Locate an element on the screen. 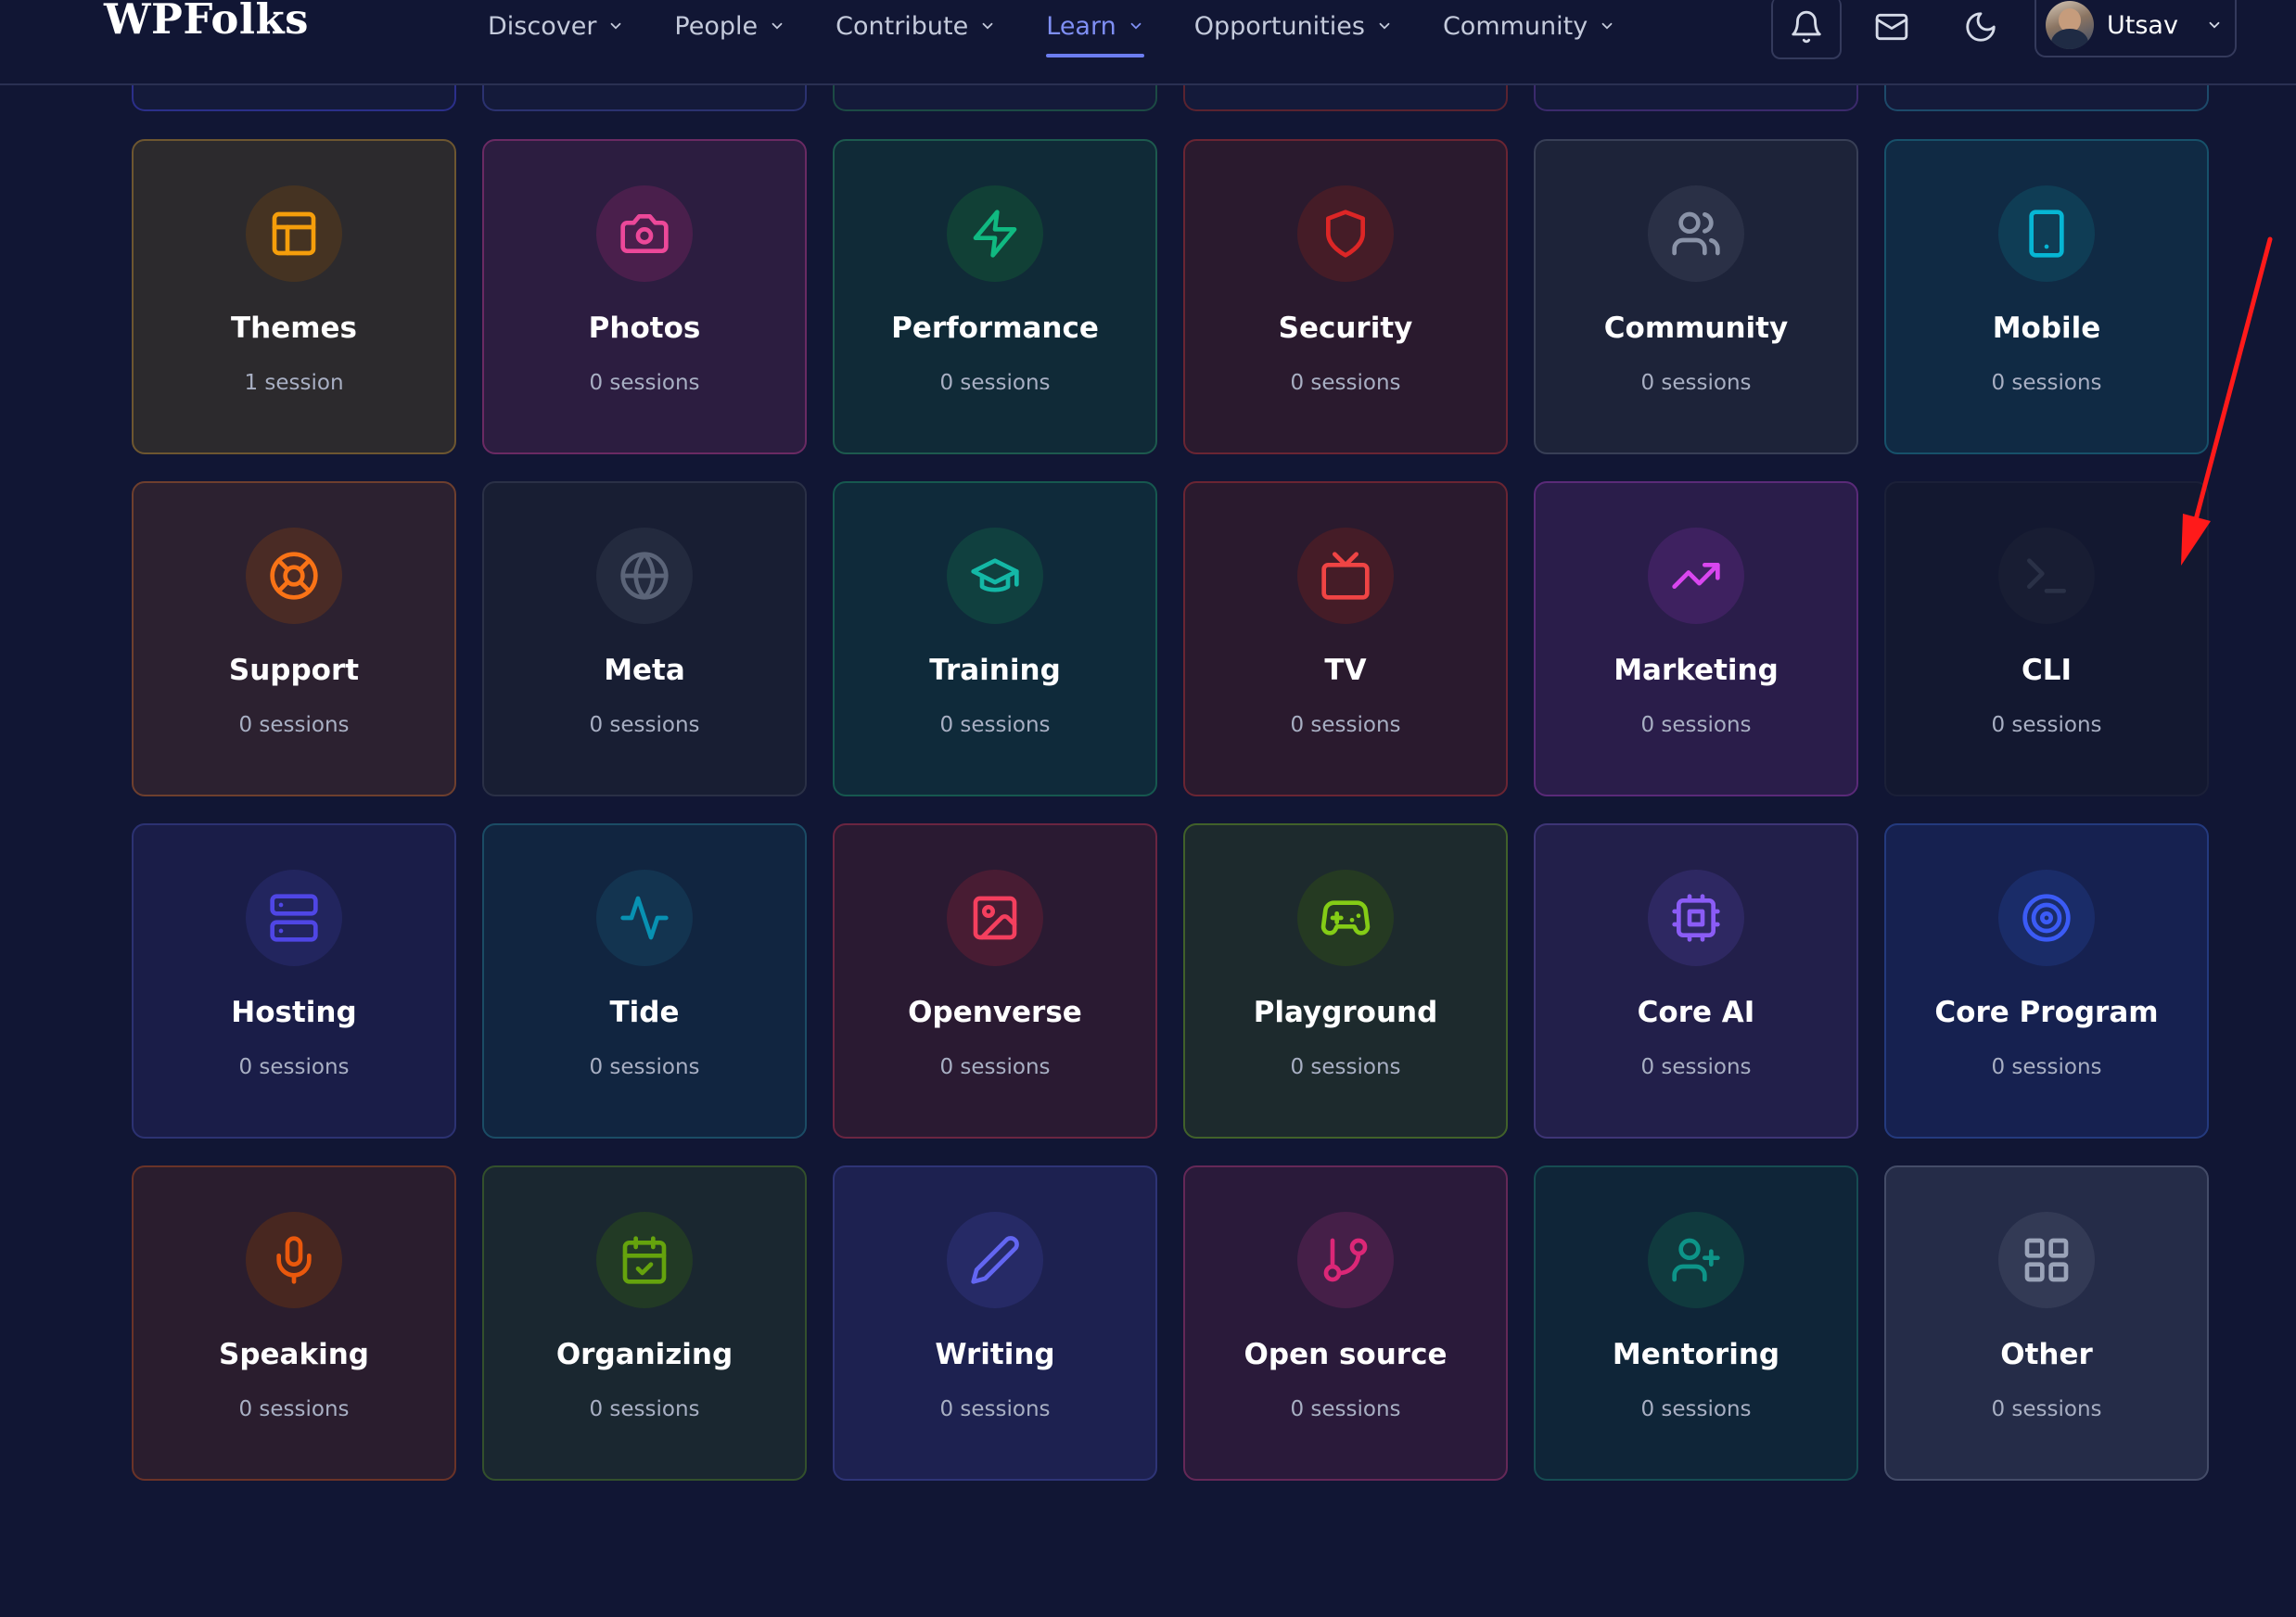 The height and width of the screenshot is (1617, 2296). category-card-core-ai: Core AI 0 sessions is located at coordinates (1696, 981).